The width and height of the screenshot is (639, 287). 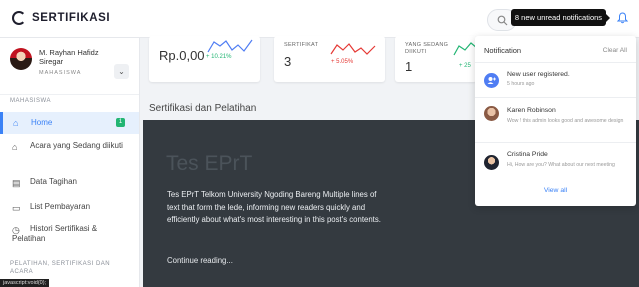 I want to click on stat-label: YANG SEDANG DIIKUTI, so click(x=427, y=48).